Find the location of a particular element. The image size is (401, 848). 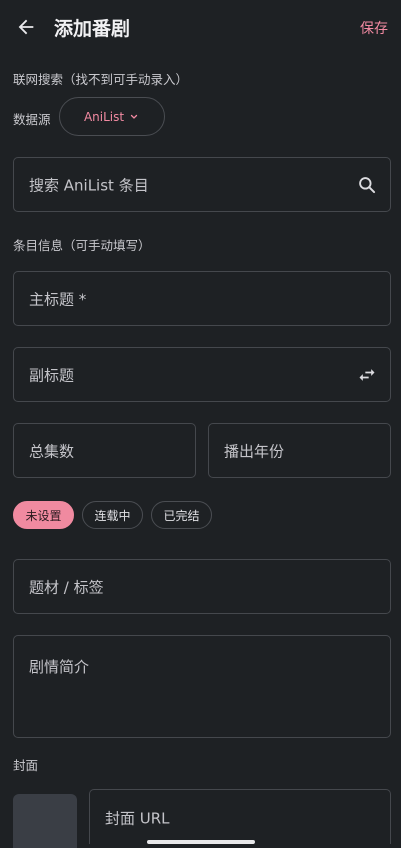

page-title: 添加番剧 is located at coordinates (92, 29).